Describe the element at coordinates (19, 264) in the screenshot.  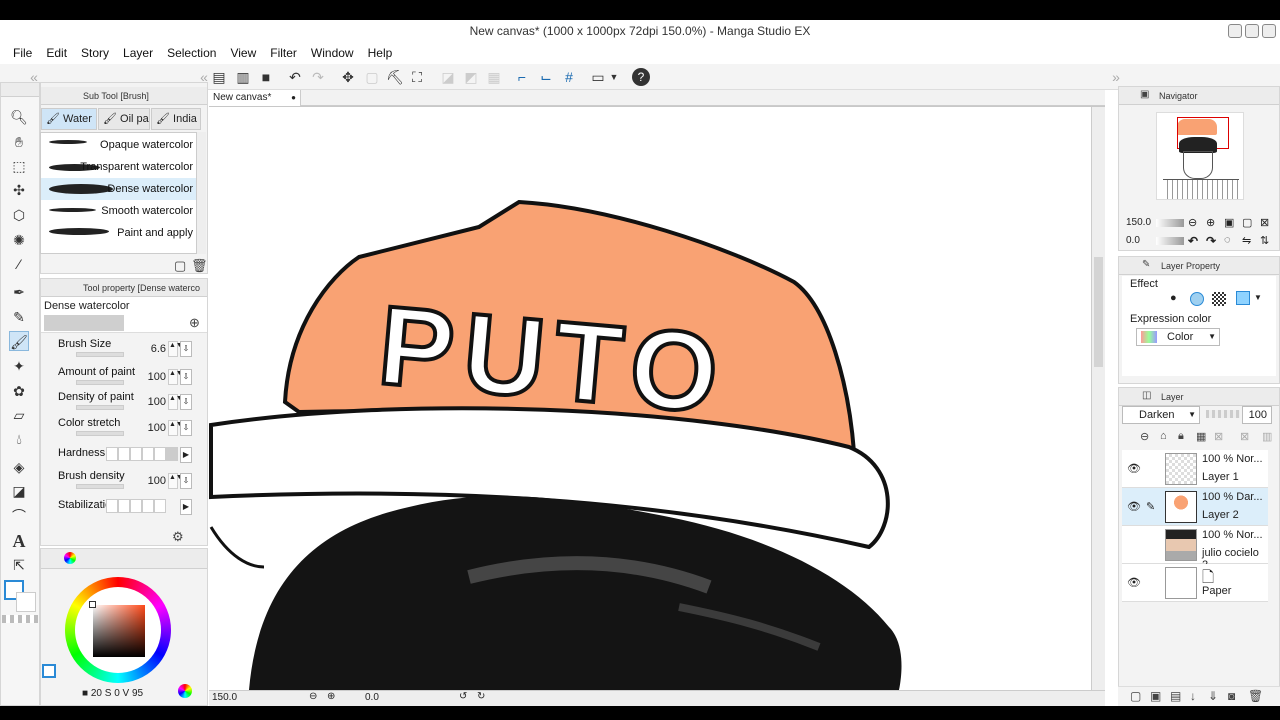
I see `eyedropper-icon: ⁄` at that location.